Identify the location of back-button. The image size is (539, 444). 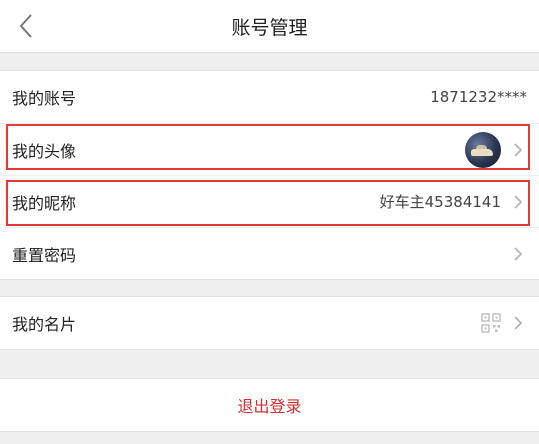
(26, 26).